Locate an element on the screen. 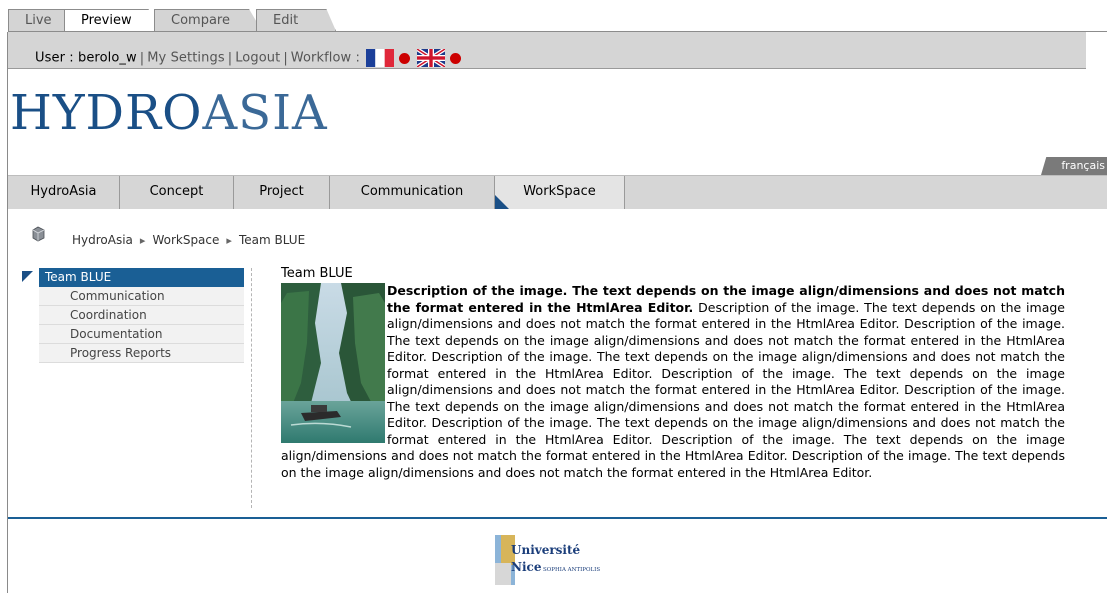  nav-tab-project: Project is located at coordinates (282, 192).